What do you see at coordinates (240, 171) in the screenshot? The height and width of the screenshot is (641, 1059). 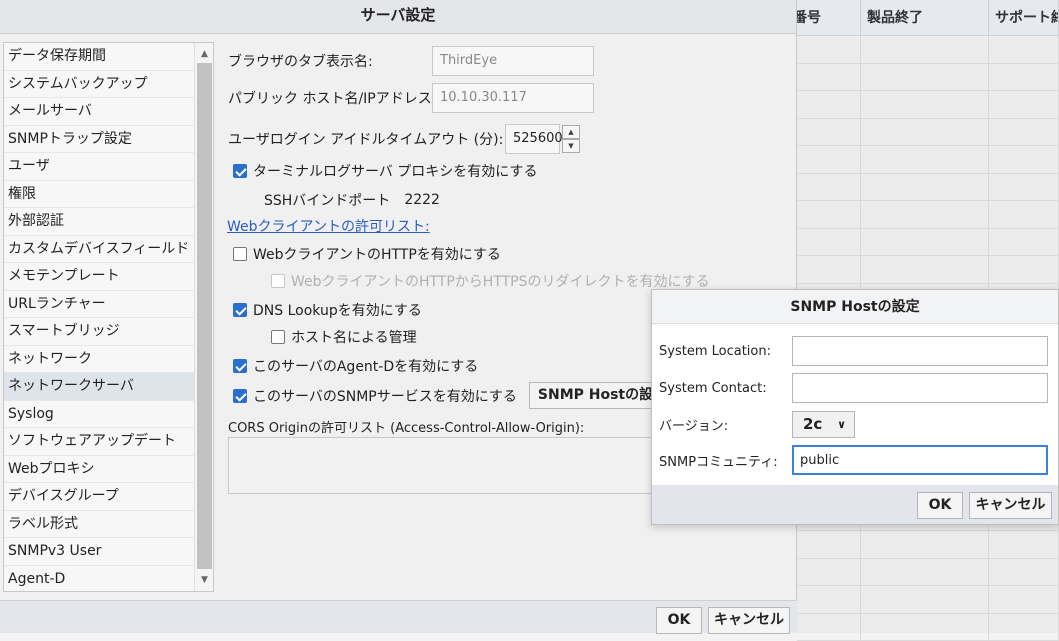 I see `terminal-proxy-checkbox` at bounding box center [240, 171].